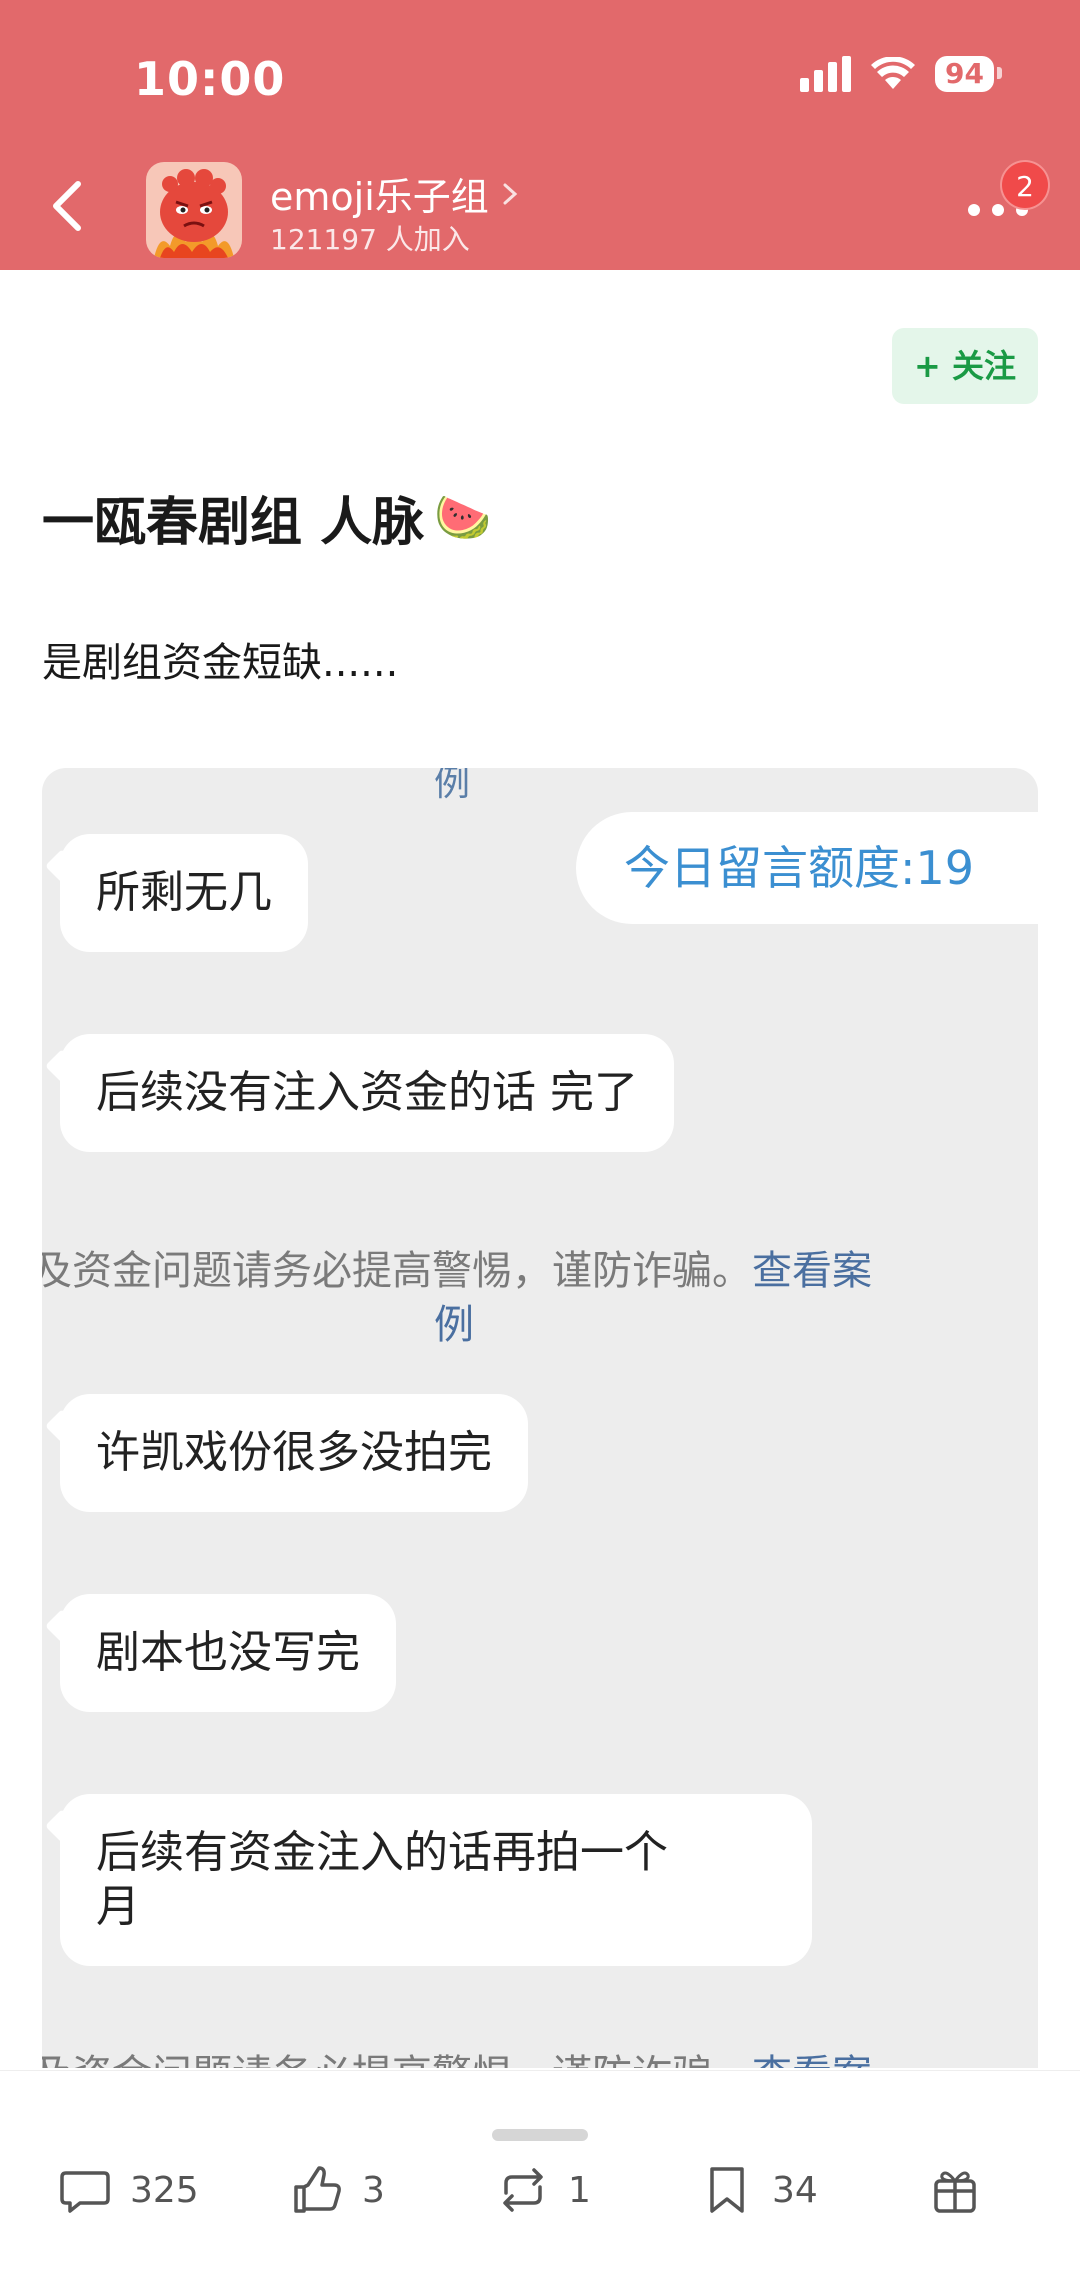 The height and width of the screenshot is (2287, 1080). What do you see at coordinates (454, 1325) in the screenshot?
I see `view-case-link-cont: 例` at bounding box center [454, 1325].